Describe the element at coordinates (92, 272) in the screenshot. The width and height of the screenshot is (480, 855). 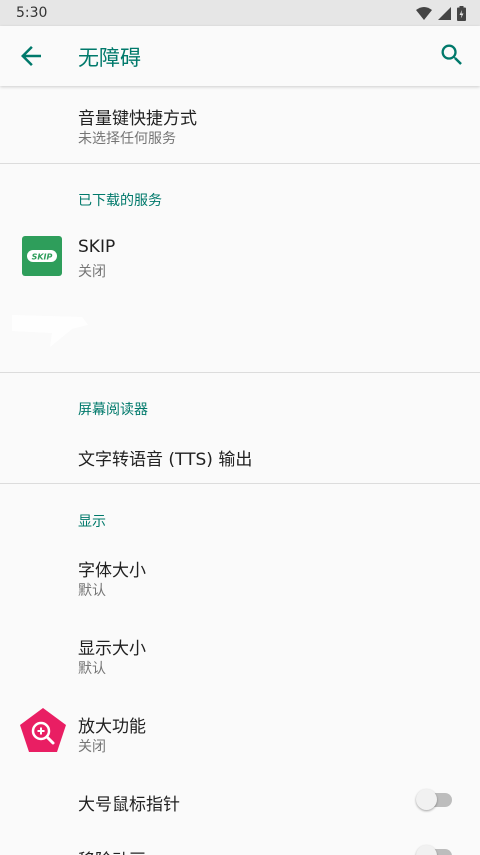
I see `skip-summary: 关闭` at that location.